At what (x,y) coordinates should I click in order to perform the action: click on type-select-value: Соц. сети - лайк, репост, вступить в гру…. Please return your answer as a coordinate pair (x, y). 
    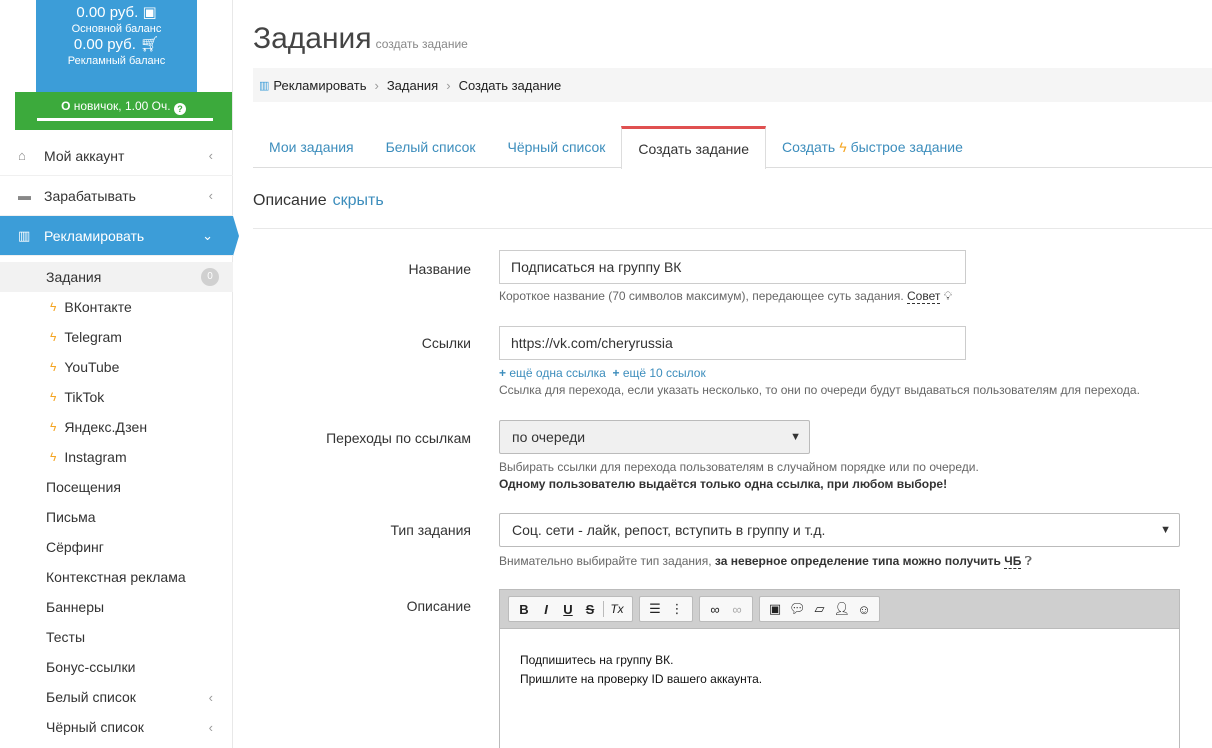
    Looking at the image, I should click on (669, 530).